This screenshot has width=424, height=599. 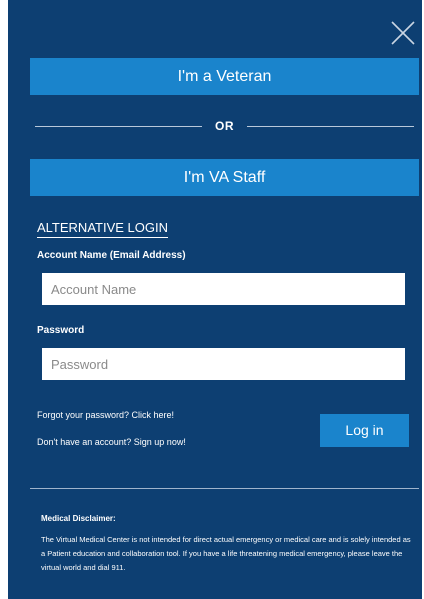 What do you see at coordinates (223, 289) in the screenshot?
I see `account-name-input` at bounding box center [223, 289].